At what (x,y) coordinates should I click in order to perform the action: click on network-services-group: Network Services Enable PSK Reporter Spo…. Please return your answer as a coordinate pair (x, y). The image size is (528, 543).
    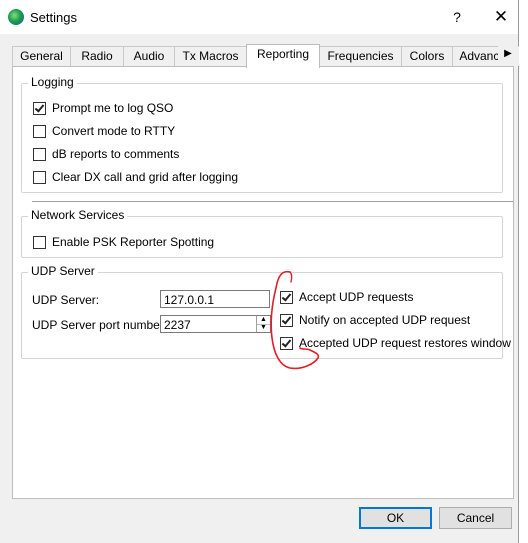
    Looking at the image, I should click on (262, 233).